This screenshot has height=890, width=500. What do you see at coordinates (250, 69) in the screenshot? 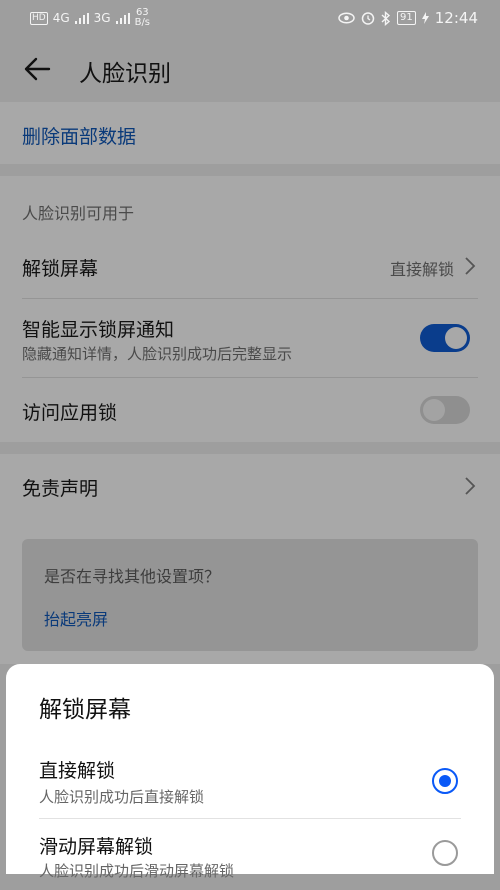
I see `app-header: 人脸识别` at bounding box center [250, 69].